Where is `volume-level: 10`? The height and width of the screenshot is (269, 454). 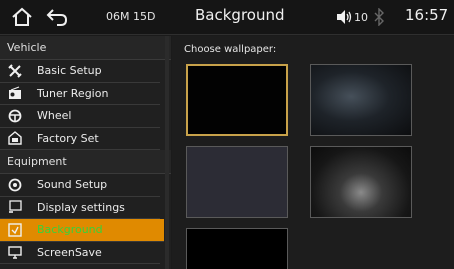 volume-level: 10 is located at coordinates (361, 17).